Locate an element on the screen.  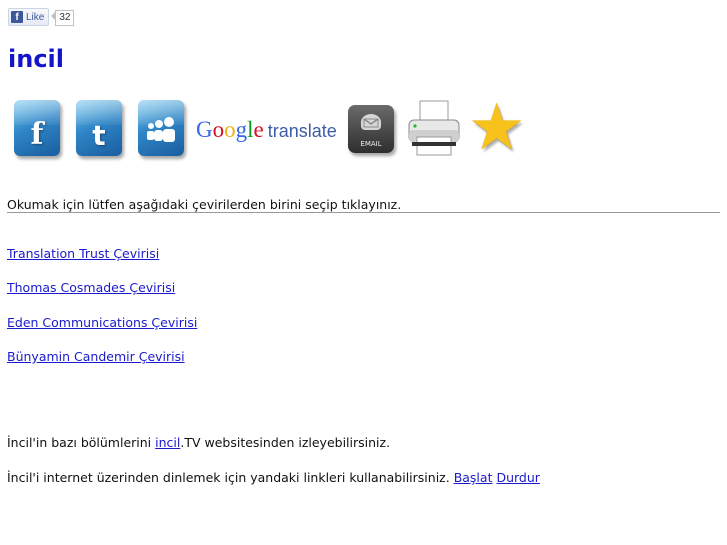
translation-link-eden-communications: Eden Communications Çevirisi is located at coordinates (102, 322).